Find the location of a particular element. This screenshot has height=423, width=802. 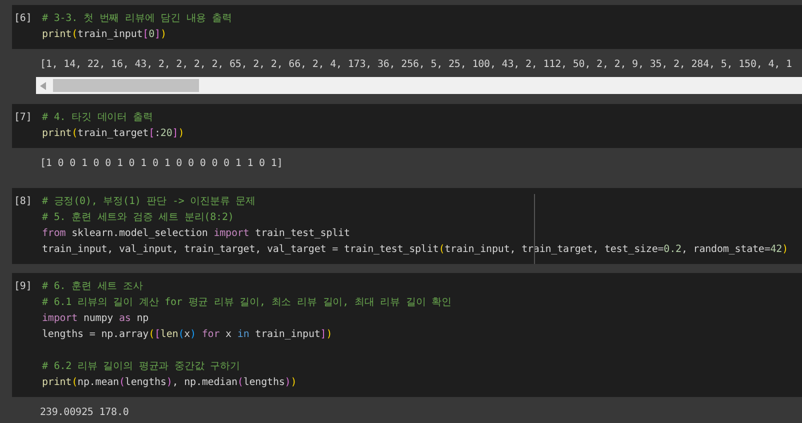

code-line: # 긍정(0), 부정(1) 판단 -> 이진분류 문제 is located at coordinates (149, 202).